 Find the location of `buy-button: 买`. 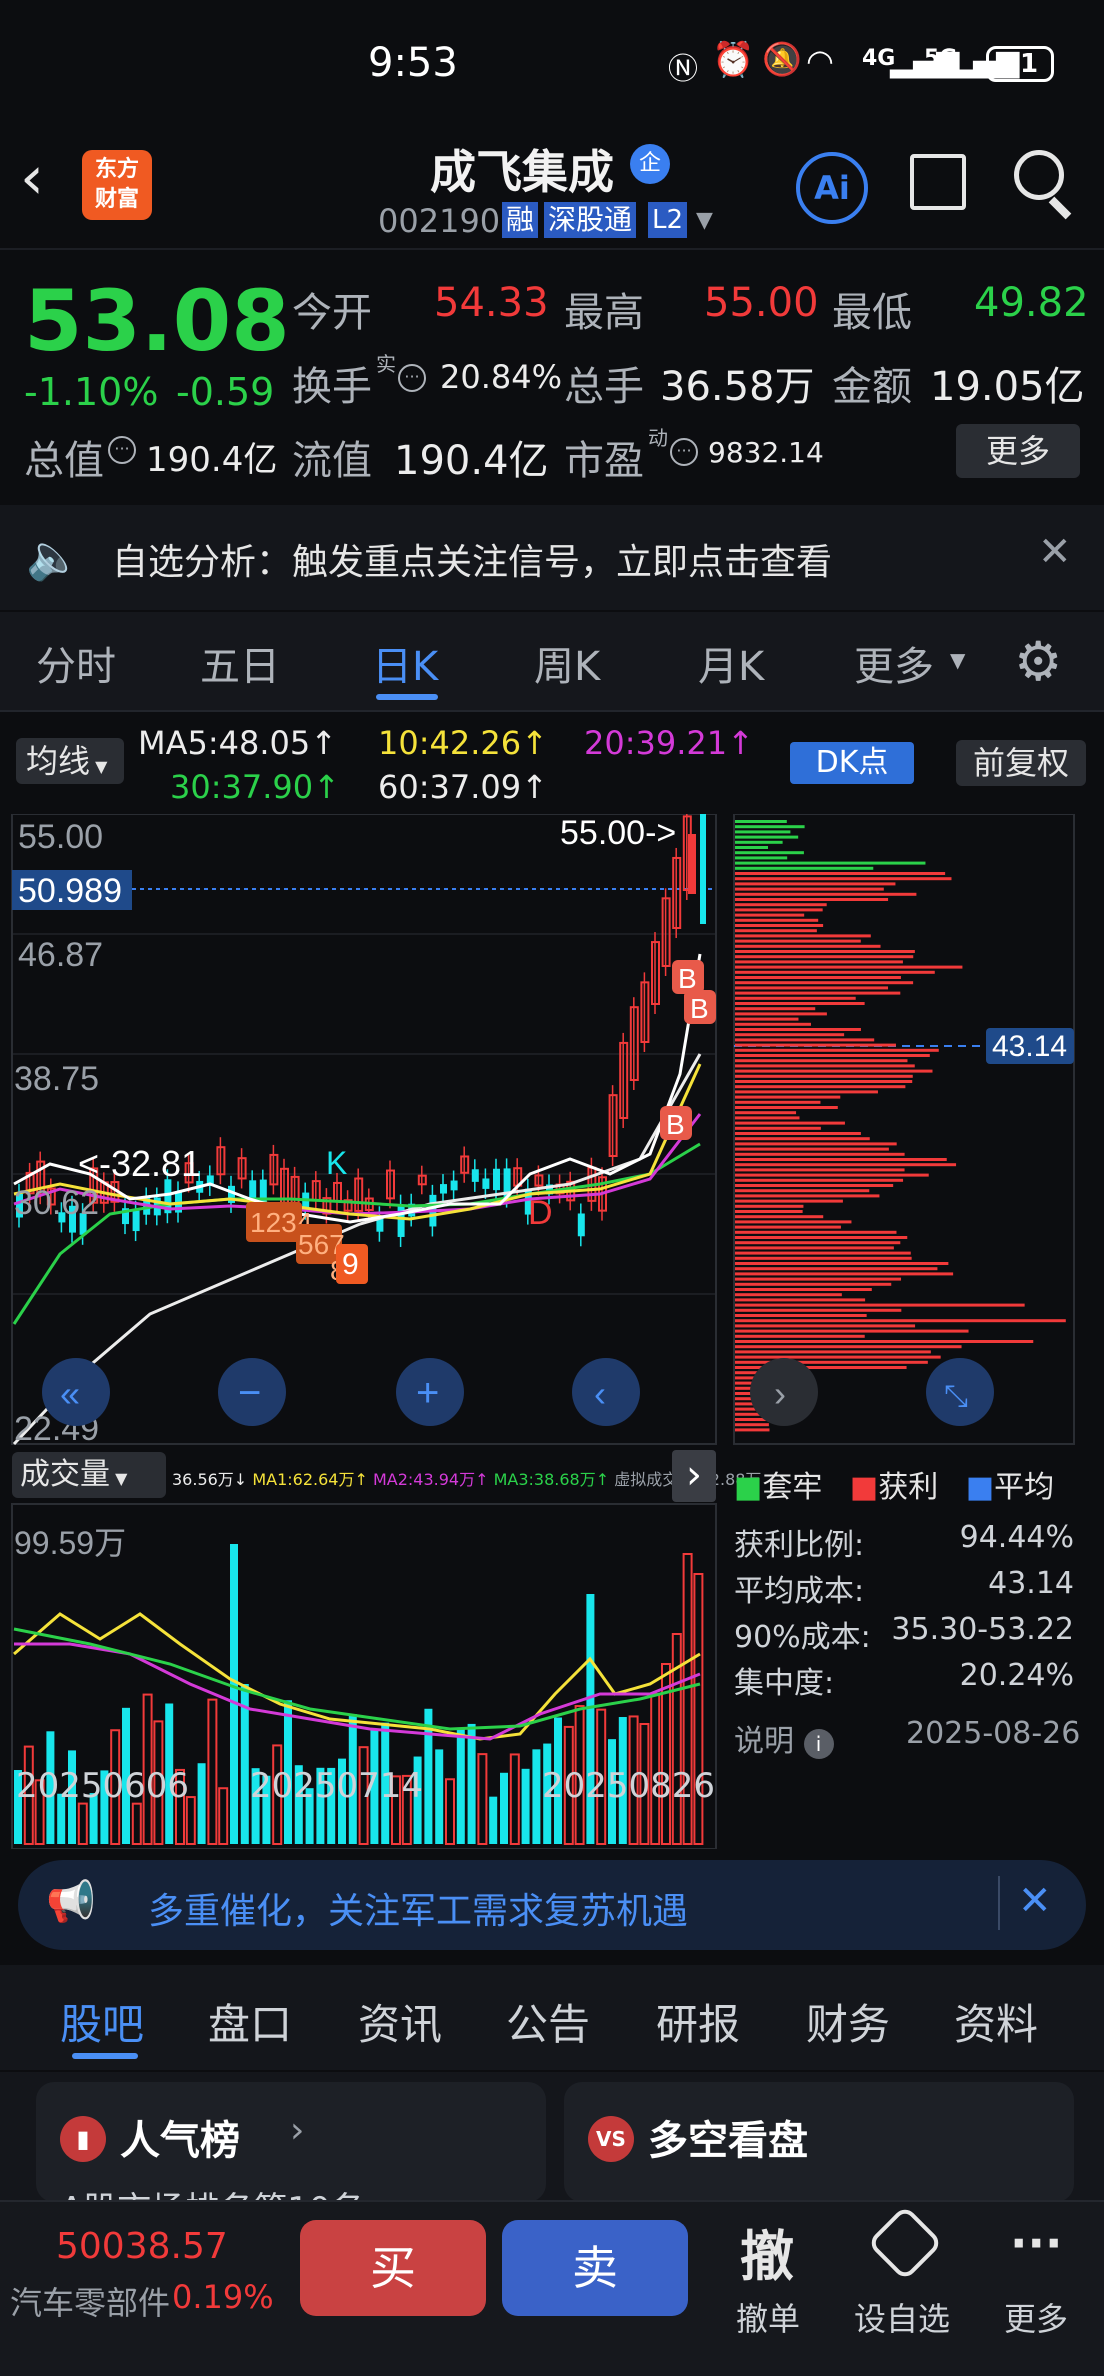

buy-button: 买 is located at coordinates (393, 2268).